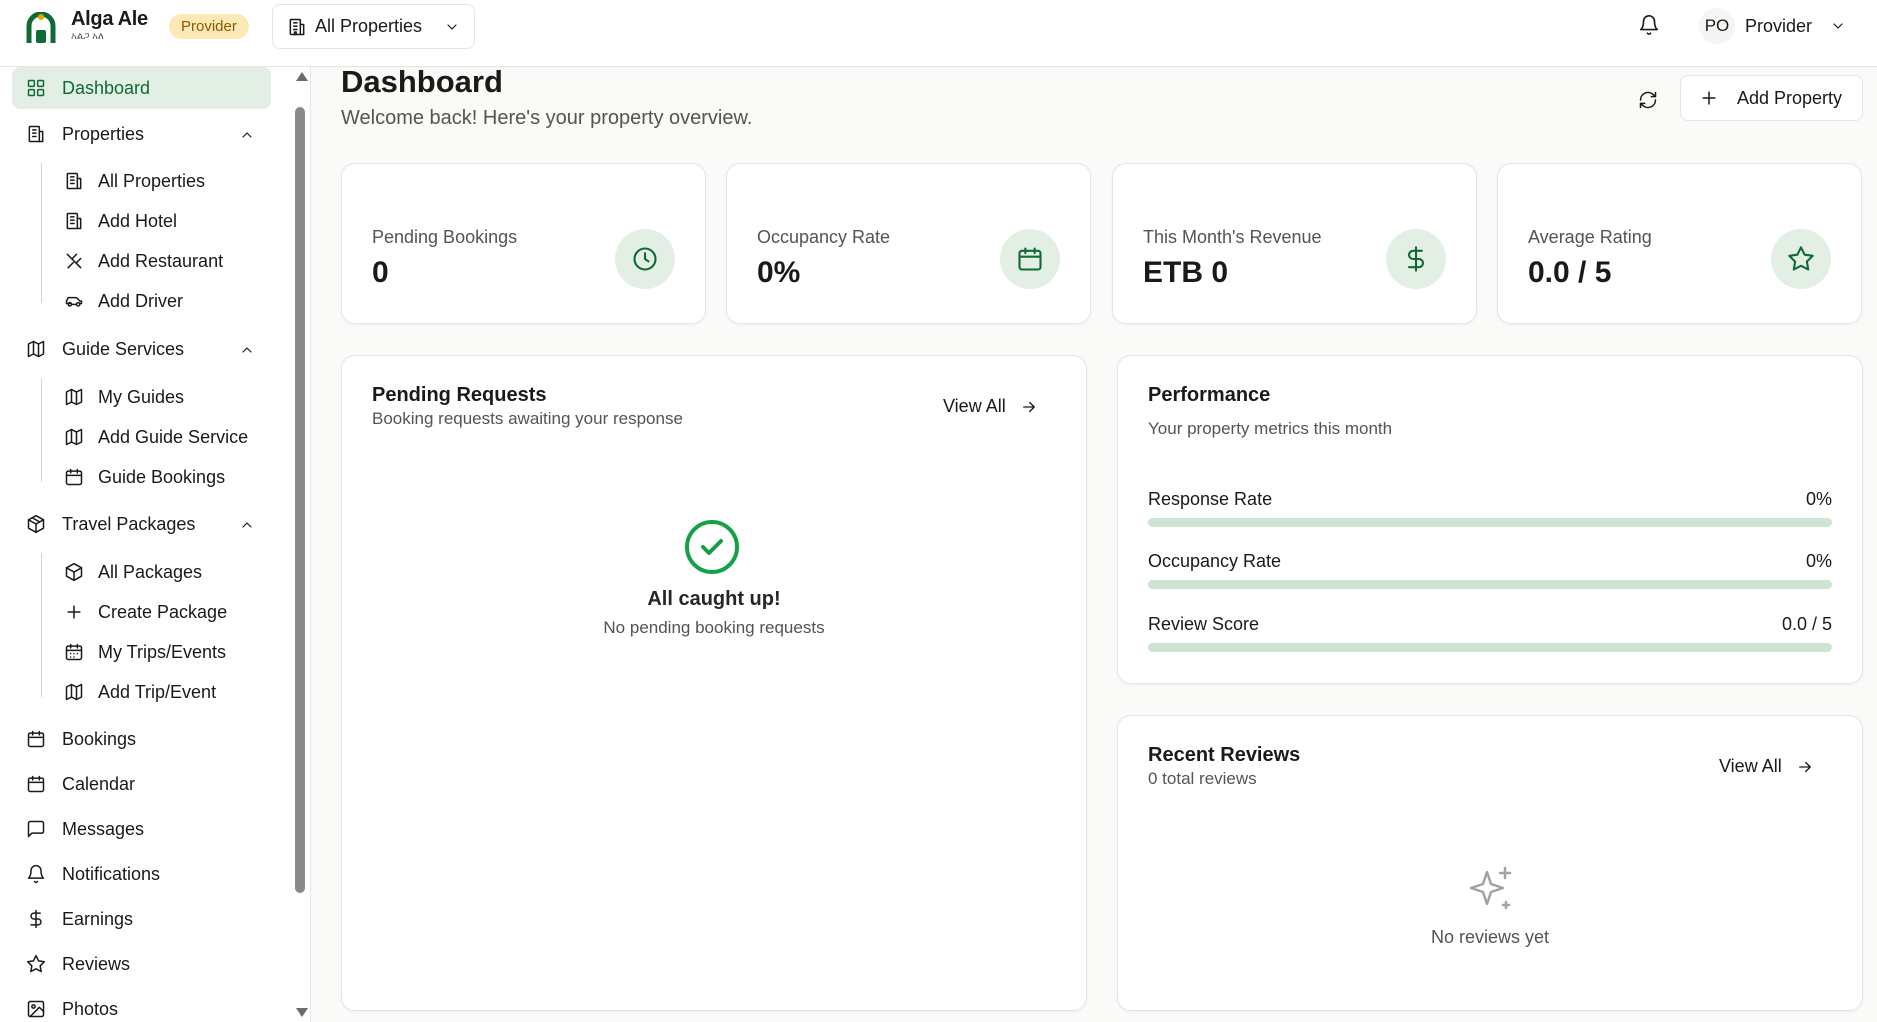 The image size is (1877, 1022). What do you see at coordinates (141, 396) in the screenshot?
I see `sidebar-subitem-label: My Guides` at bounding box center [141, 396].